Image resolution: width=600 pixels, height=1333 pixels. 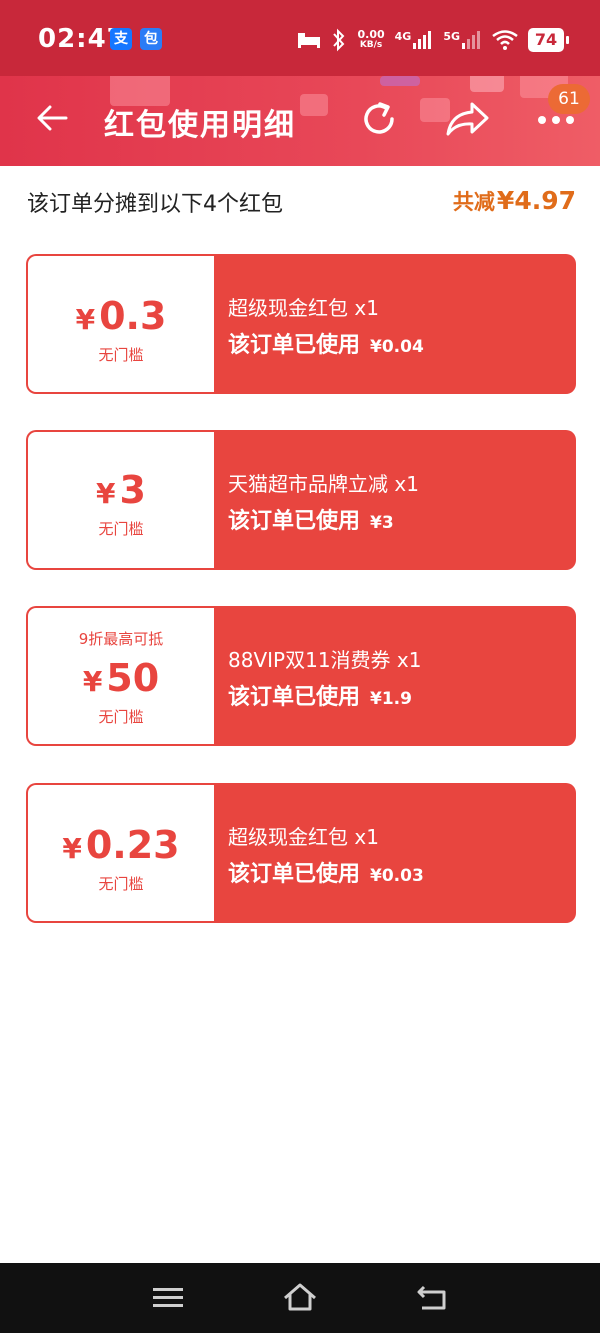 I want to click on battery-icon: 74, so click(x=548, y=40).